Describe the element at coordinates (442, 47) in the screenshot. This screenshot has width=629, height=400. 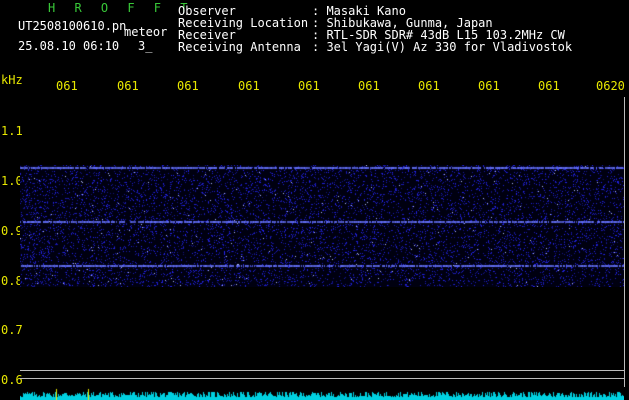
I see `info-value-antenna: : 3el Yagi(V) Az 330 for Vladivostok` at that location.